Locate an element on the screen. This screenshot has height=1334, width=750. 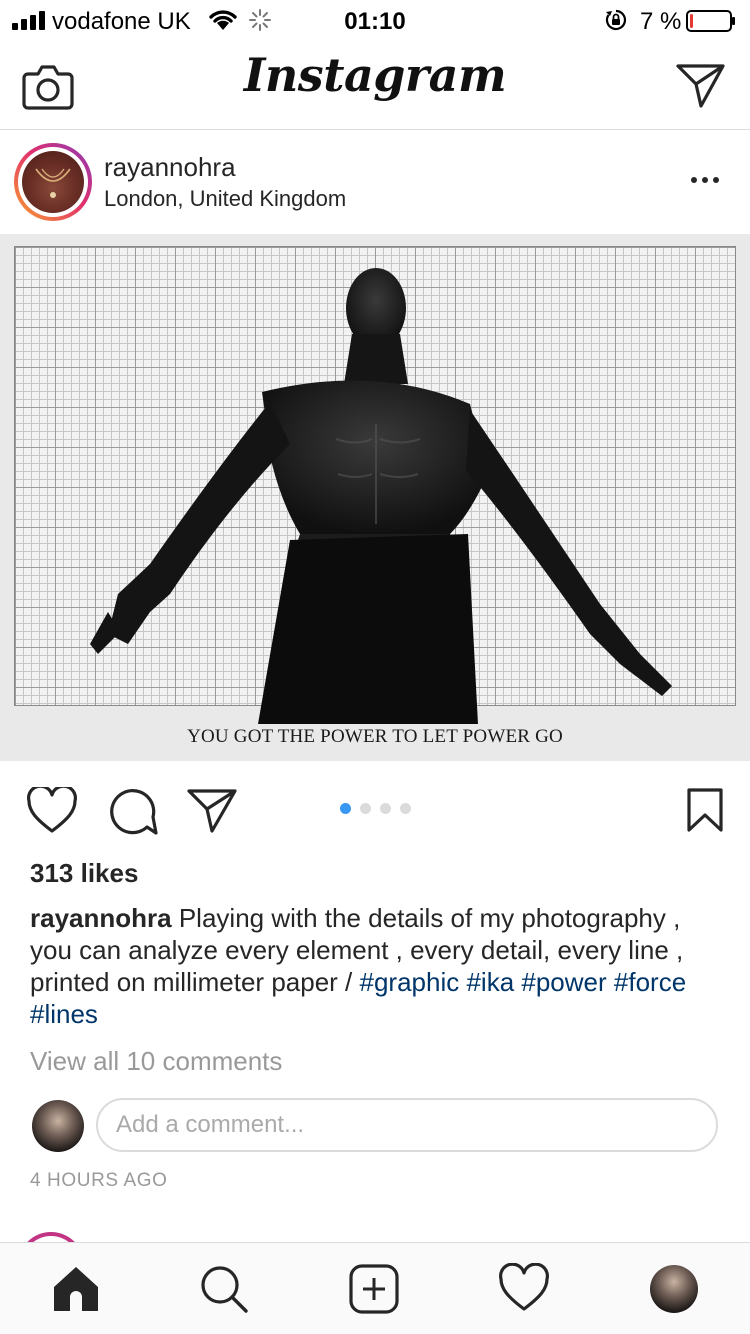
top-navigation-bar: Instagram is located at coordinates (375, 85).